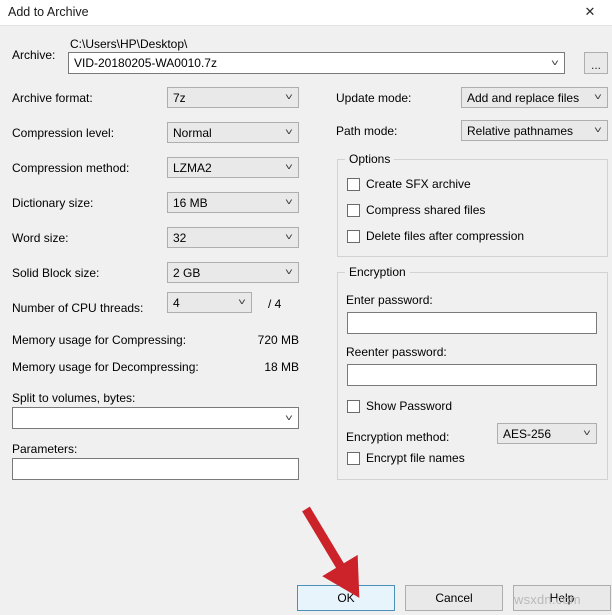 This screenshot has width=612, height=615. I want to click on encryption-legend: Encryption, so click(377, 272).